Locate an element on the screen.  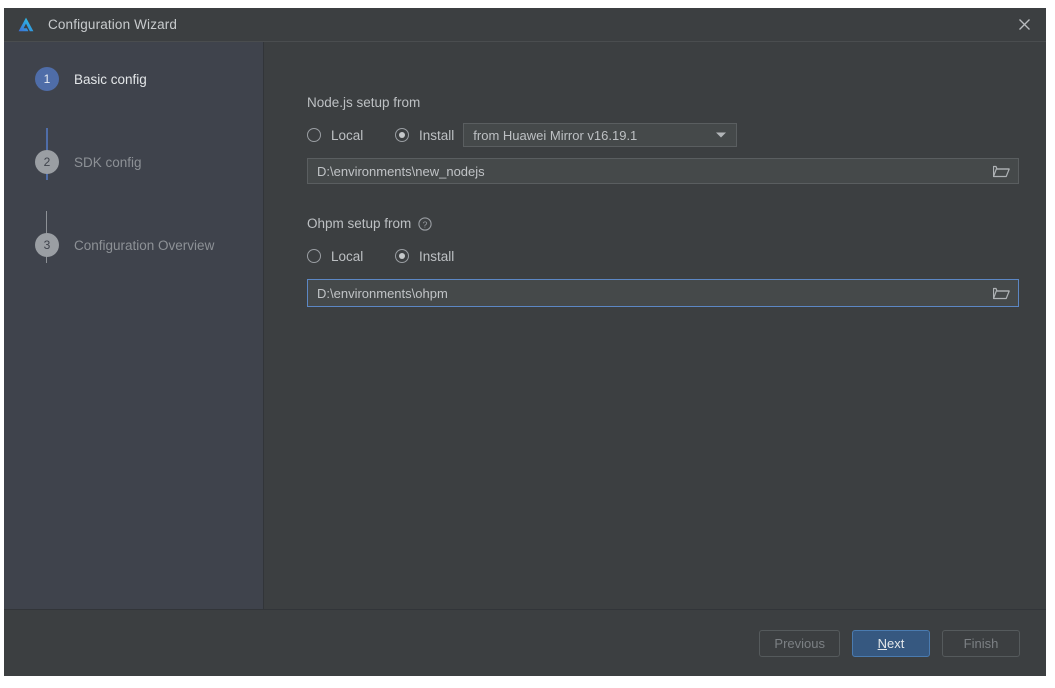
nodejs-path-value: D:\environments\new_nodejs is located at coordinates (401, 171).